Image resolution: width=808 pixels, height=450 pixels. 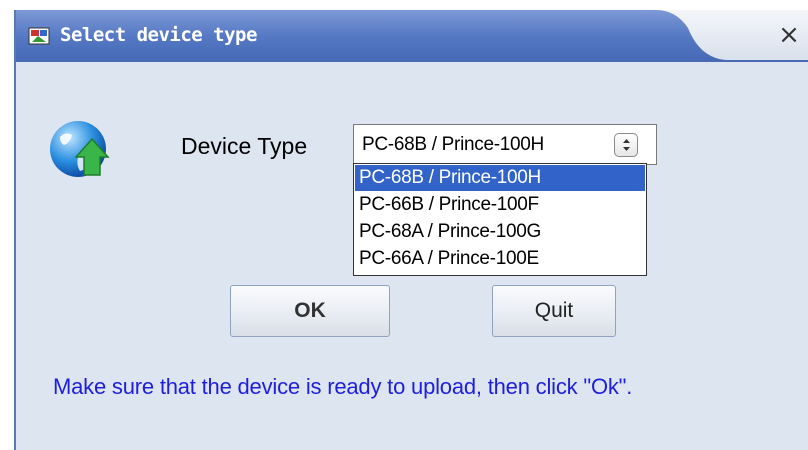 What do you see at coordinates (554, 311) in the screenshot?
I see `quit-button: Quit` at bounding box center [554, 311].